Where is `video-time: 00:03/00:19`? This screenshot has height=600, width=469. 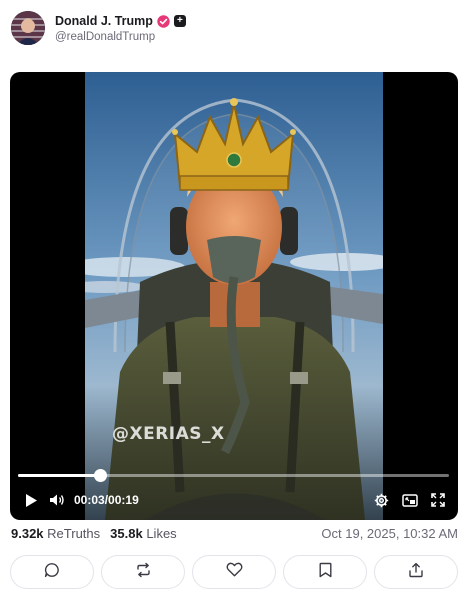
video-time: 00:03/00:19 is located at coordinates (106, 500).